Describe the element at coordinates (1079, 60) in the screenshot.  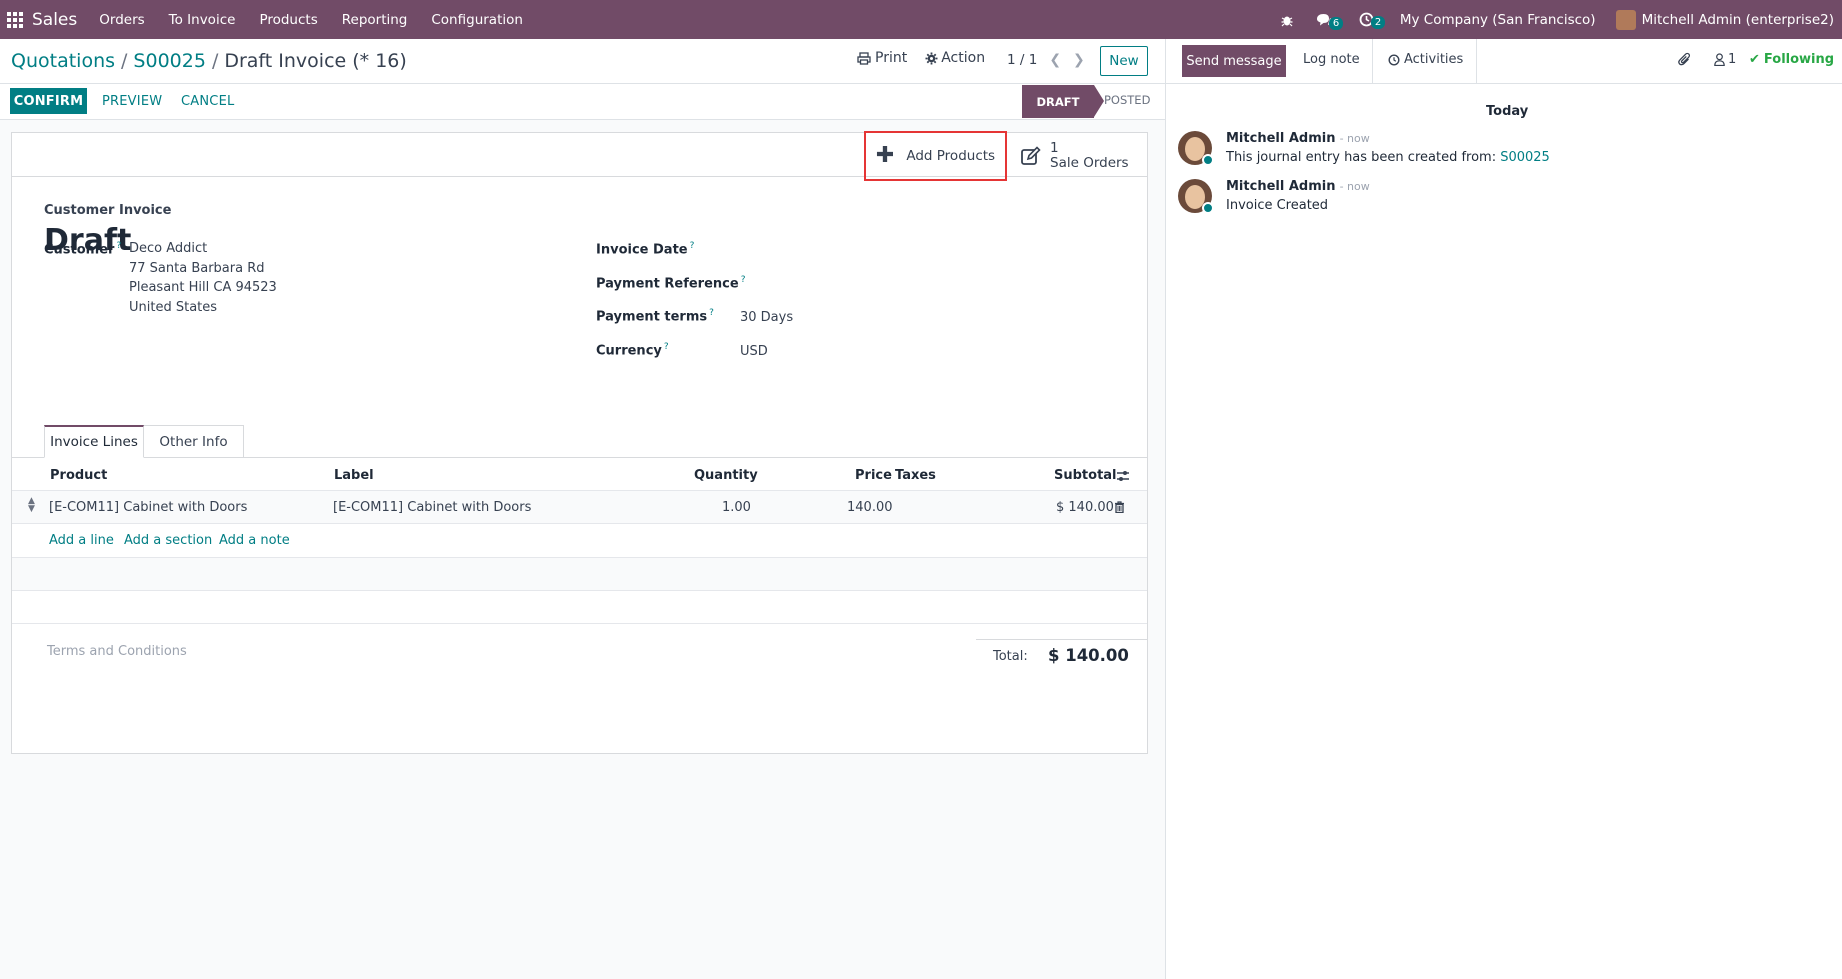
I see `chevron-right-icon: ❯` at that location.